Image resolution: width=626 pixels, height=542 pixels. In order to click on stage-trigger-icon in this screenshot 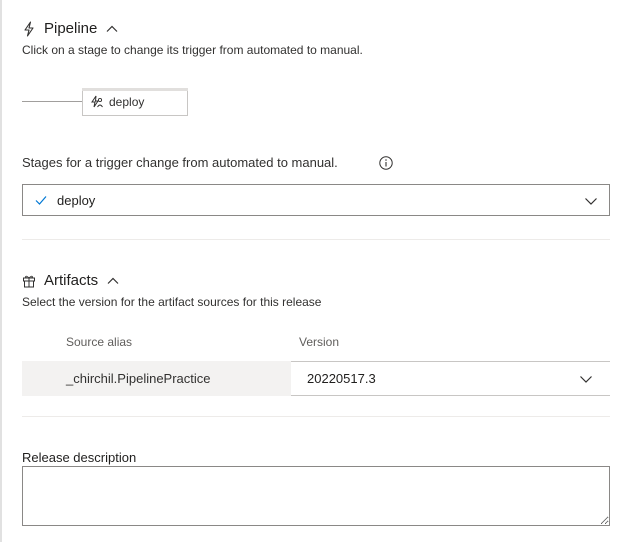, I will do `click(97, 101)`.